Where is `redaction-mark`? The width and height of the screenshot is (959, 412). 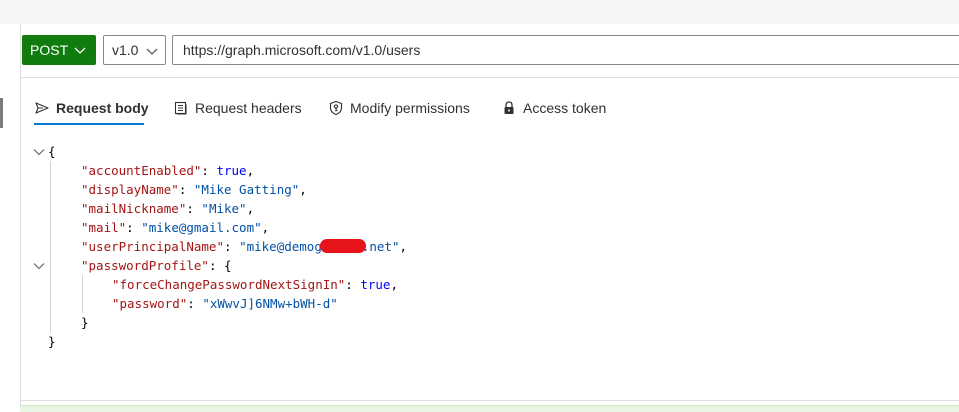 redaction-mark is located at coordinates (342, 246).